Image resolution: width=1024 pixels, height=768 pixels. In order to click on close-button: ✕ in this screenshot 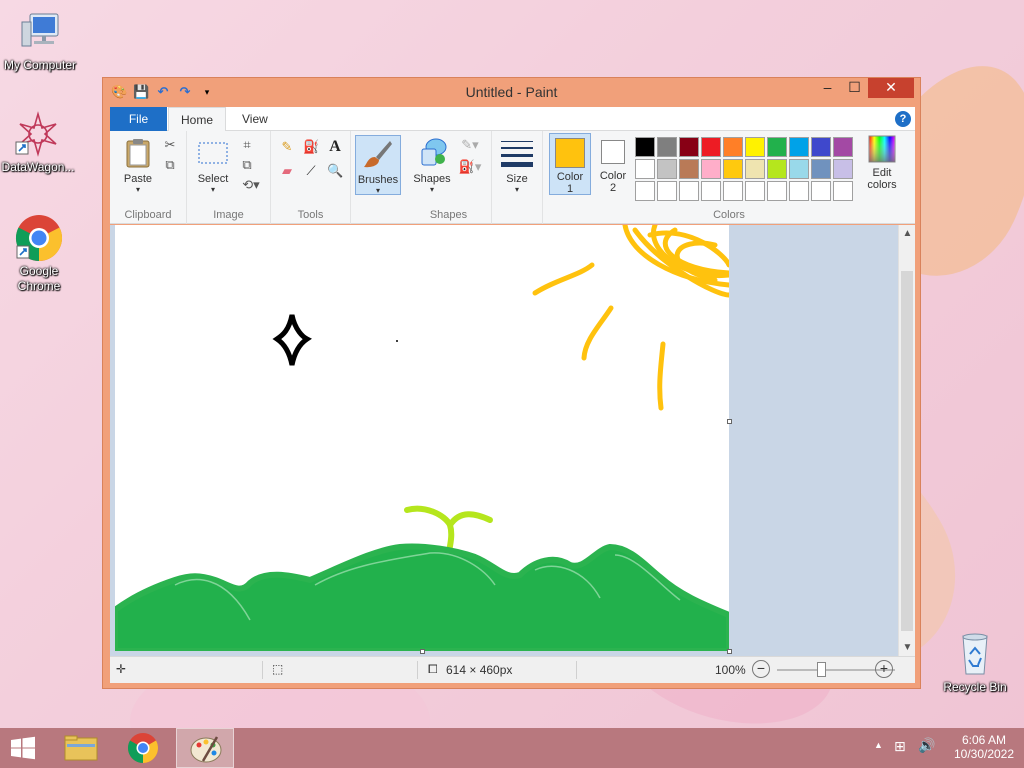, I will do `click(891, 88)`.